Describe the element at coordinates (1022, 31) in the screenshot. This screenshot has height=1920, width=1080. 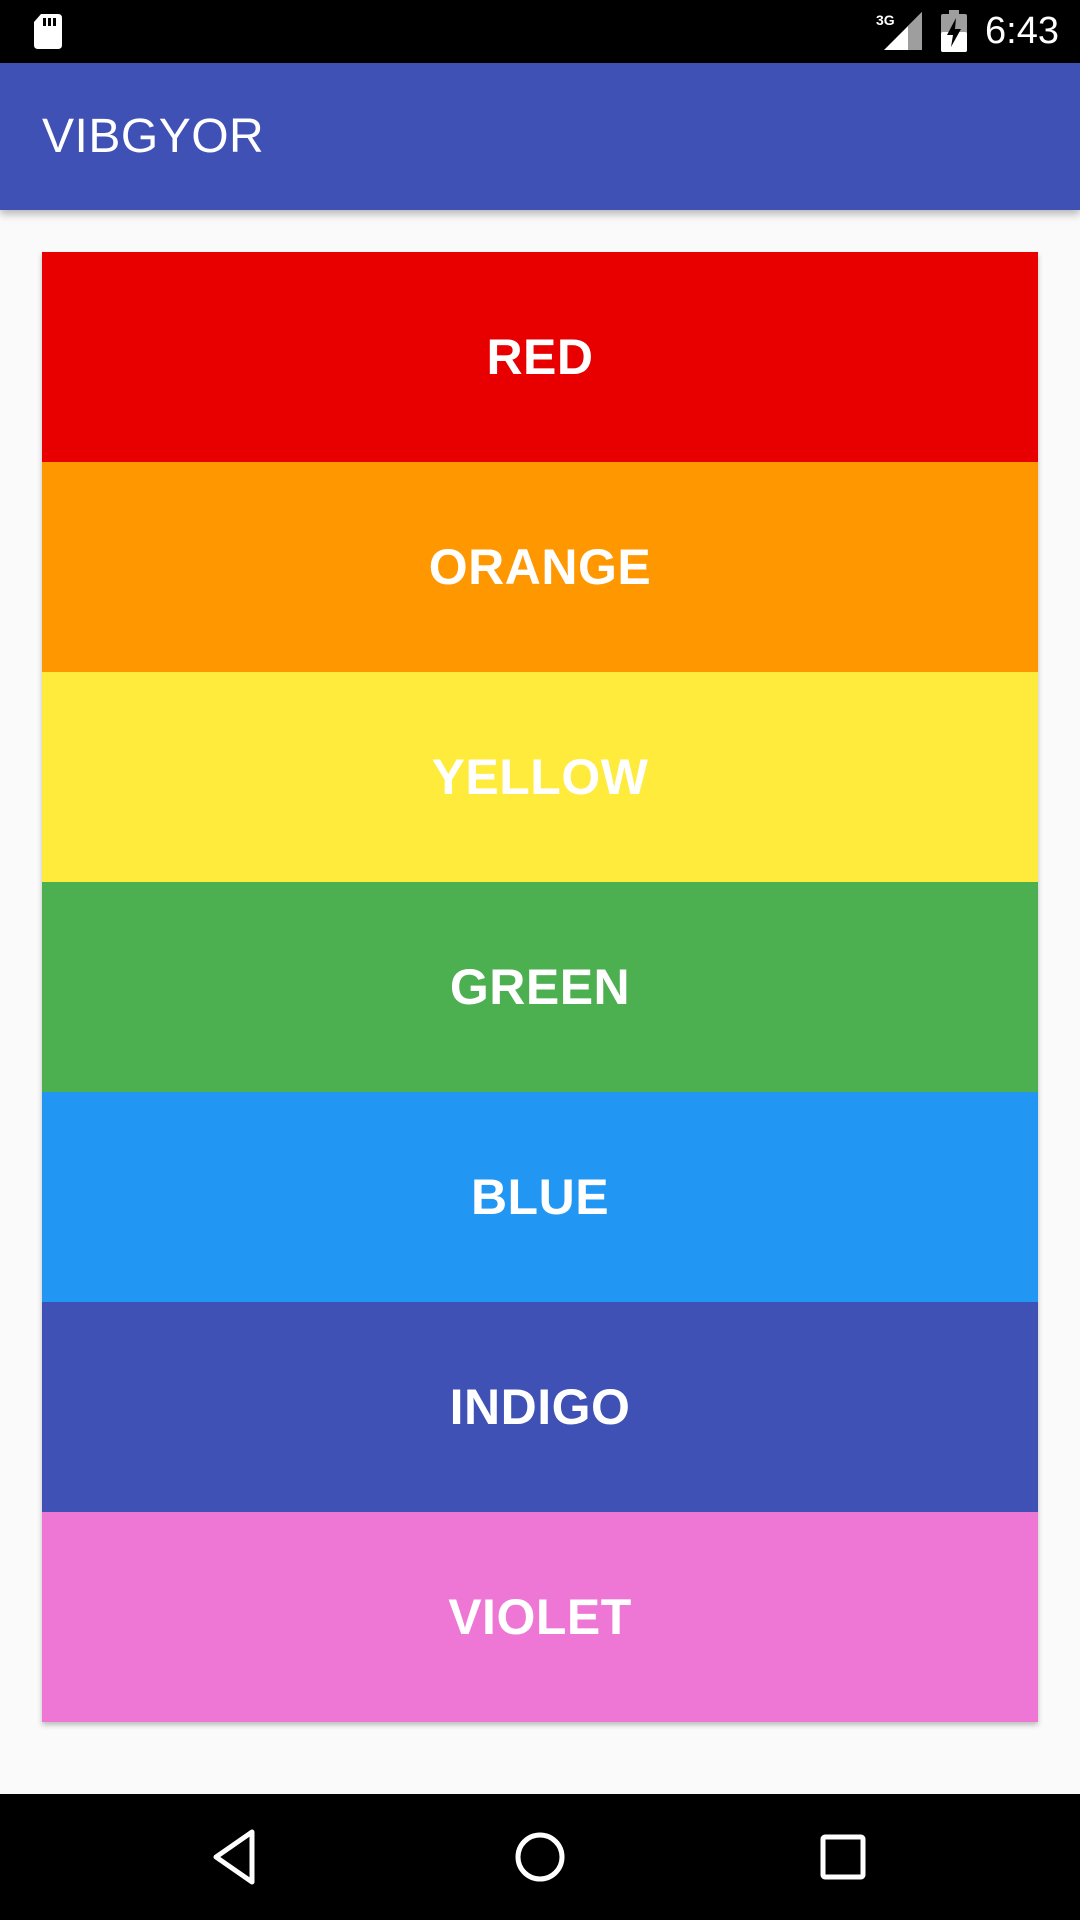
I see `status-time: 6:43` at that location.